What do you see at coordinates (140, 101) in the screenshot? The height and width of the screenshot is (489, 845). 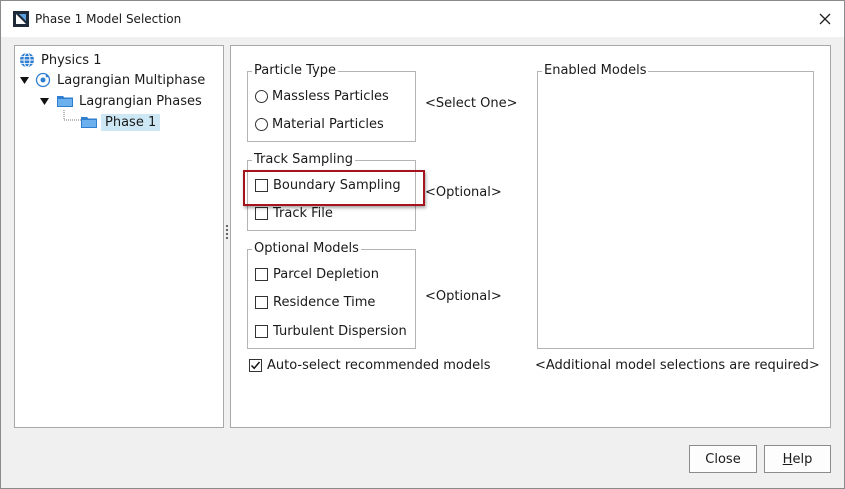 I see `tree-node-label: Lagrangian Phases` at bounding box center [140, 101].